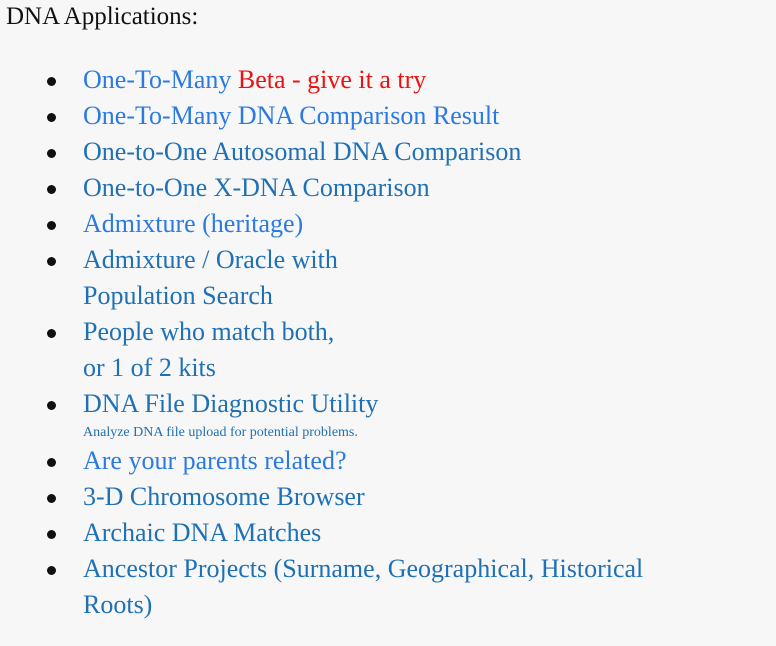 The image size is (776, 646). Describe the element at coordinates (388, 461) in the screenshot. I see `list-item-parents-related: Are your parents related?` at that location.